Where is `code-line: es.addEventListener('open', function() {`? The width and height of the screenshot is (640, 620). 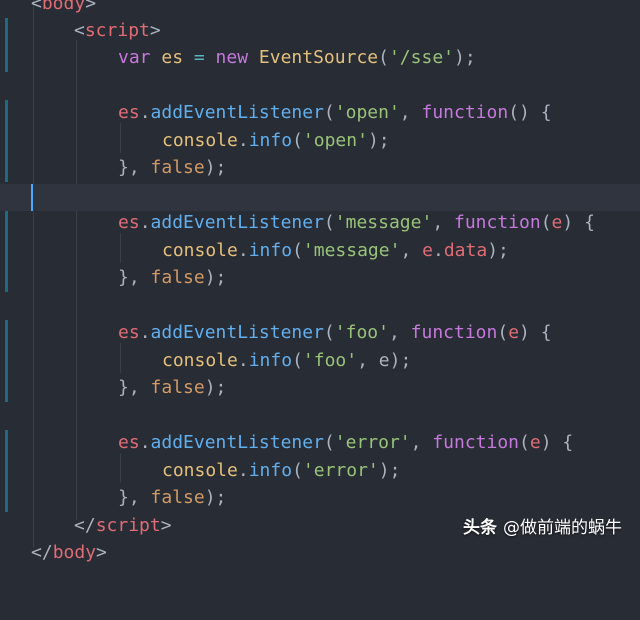
code-line: es.addEventListener('open', function() { is located at coordinates (320, 112).